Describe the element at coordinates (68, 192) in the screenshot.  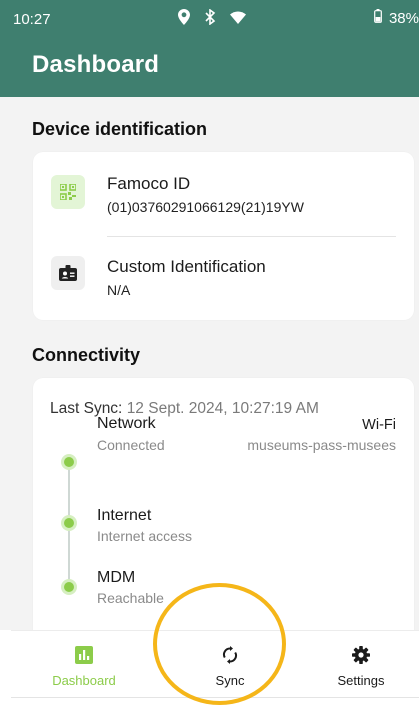
I see `qr-code-icon` at that location.